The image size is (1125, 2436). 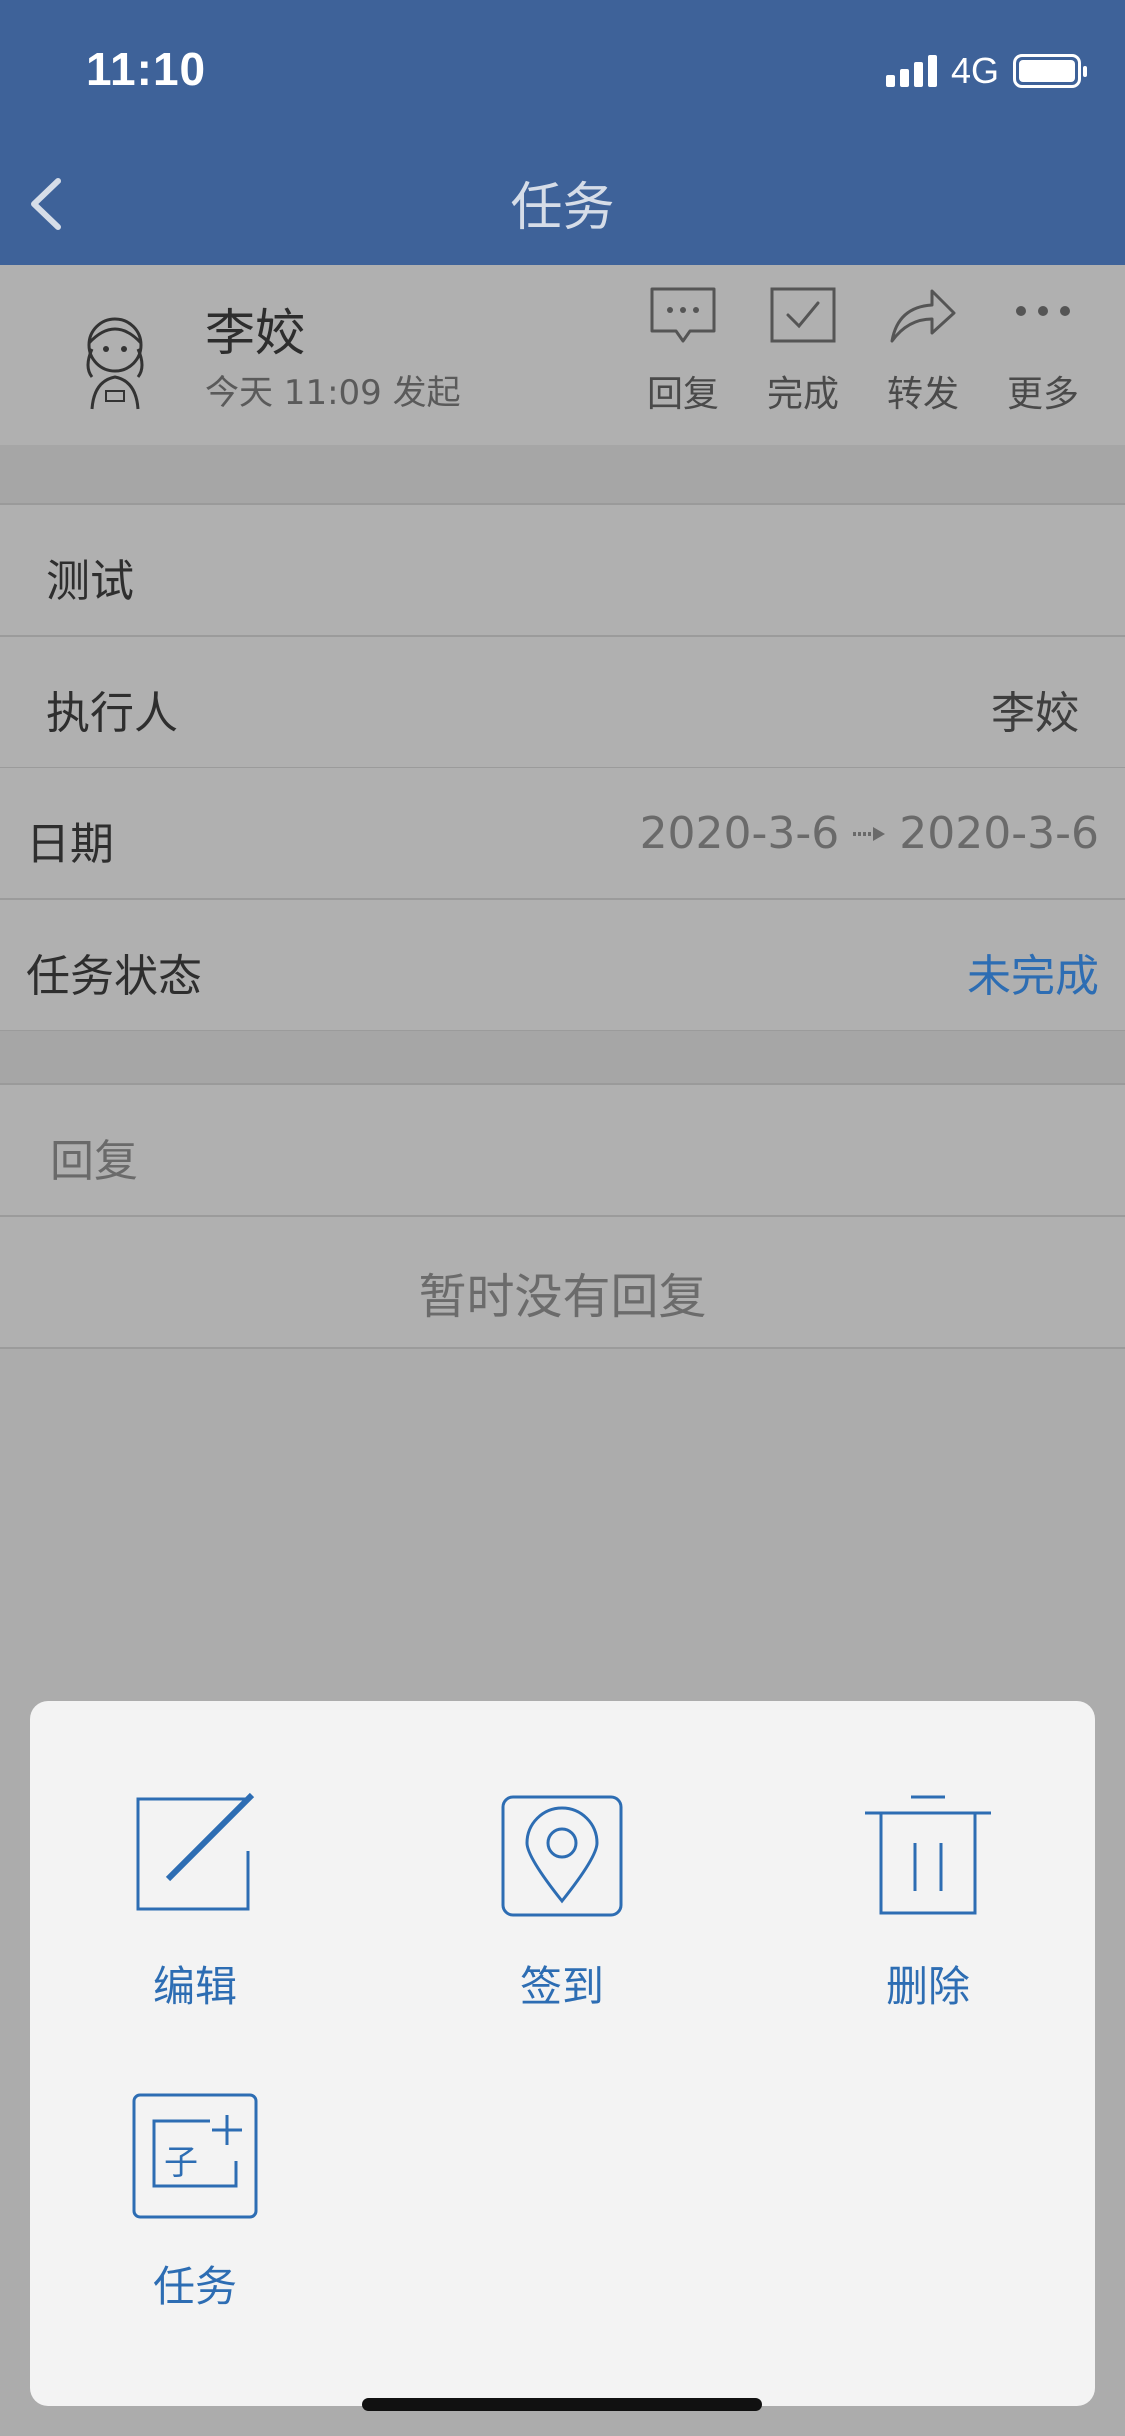 What do you see at coordinates (683, 315) in the screenshot?
I see `chat-bubble-icon` at bounding box center [683, 315].